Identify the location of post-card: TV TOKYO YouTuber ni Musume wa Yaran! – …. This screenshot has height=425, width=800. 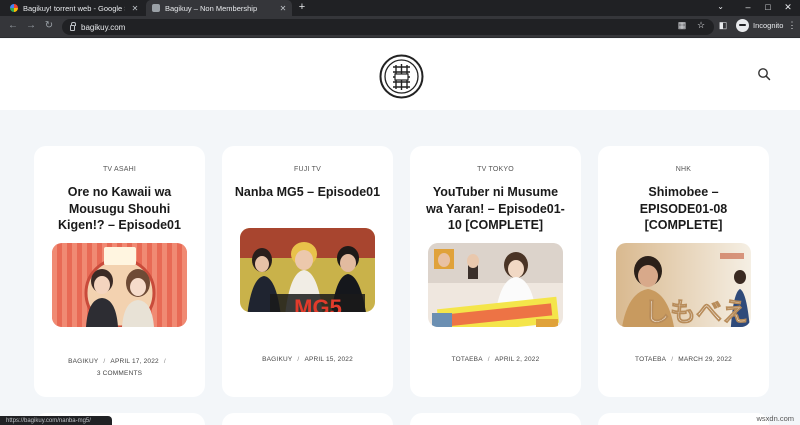
(495, 271).